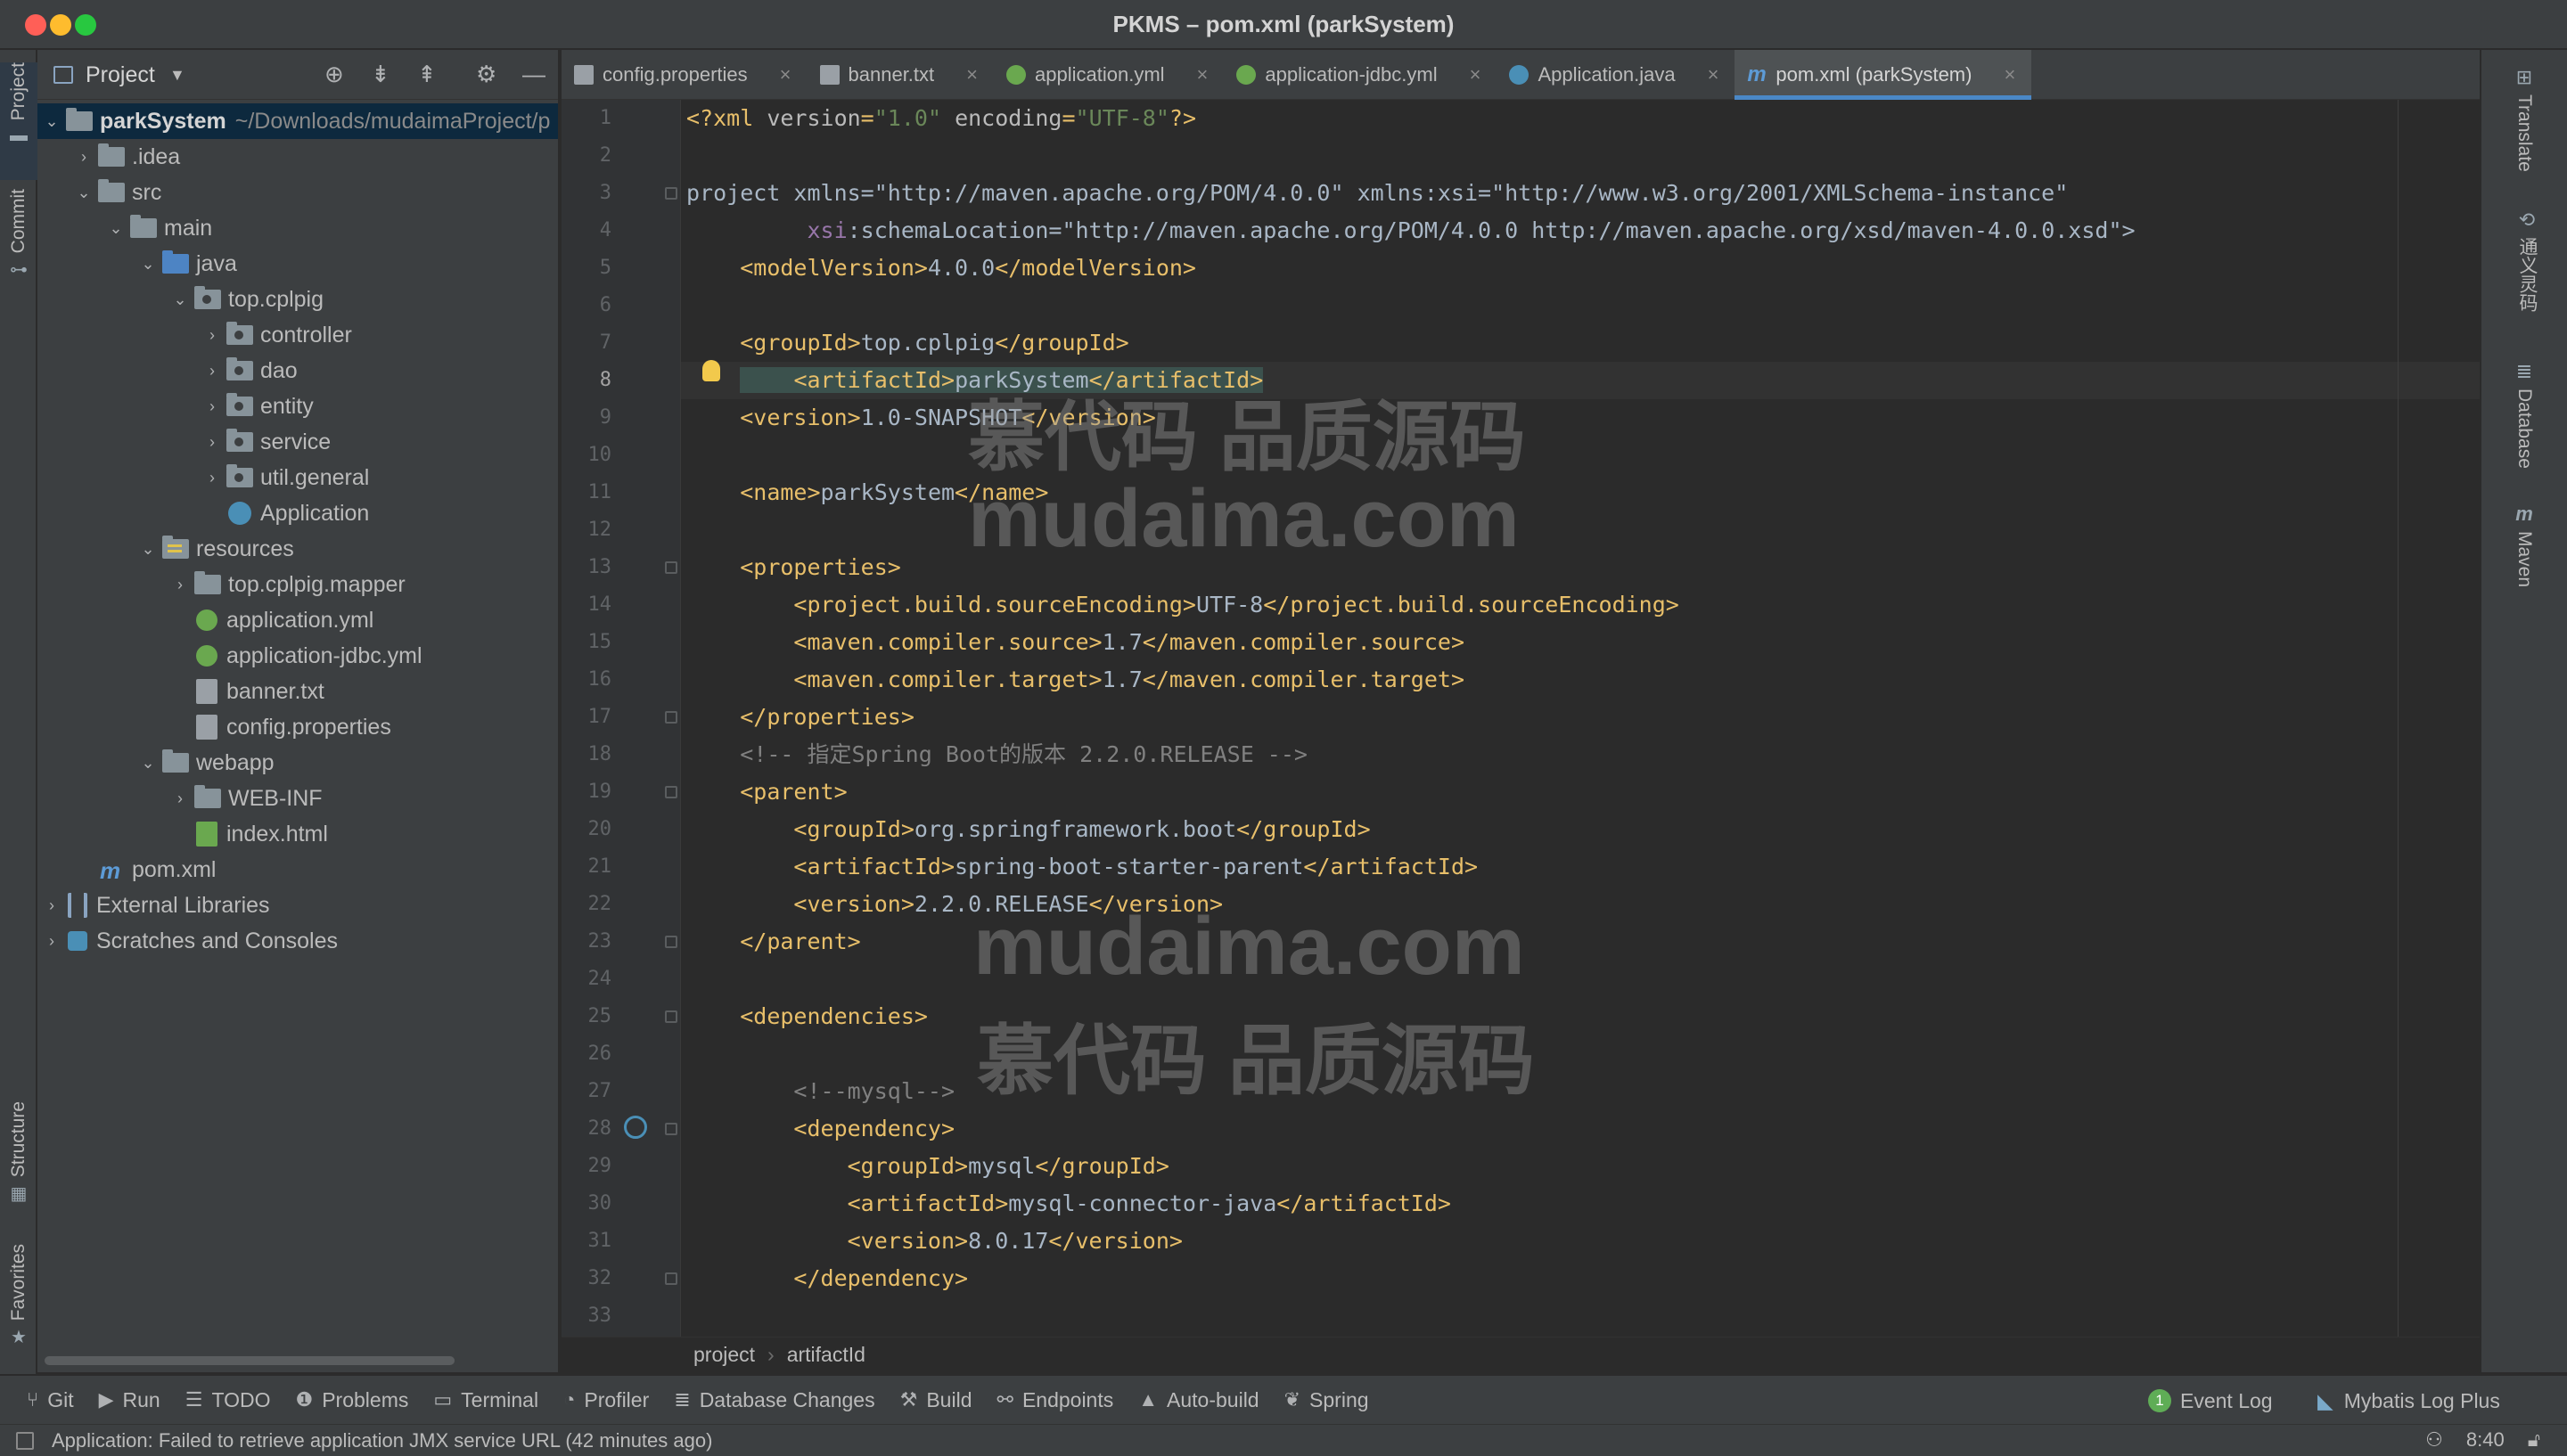 The width and height of the screenshot is (2567, 1456). I want to click on auto-build-tool-button: ▲ Auto-build, so click(1198, 1400).